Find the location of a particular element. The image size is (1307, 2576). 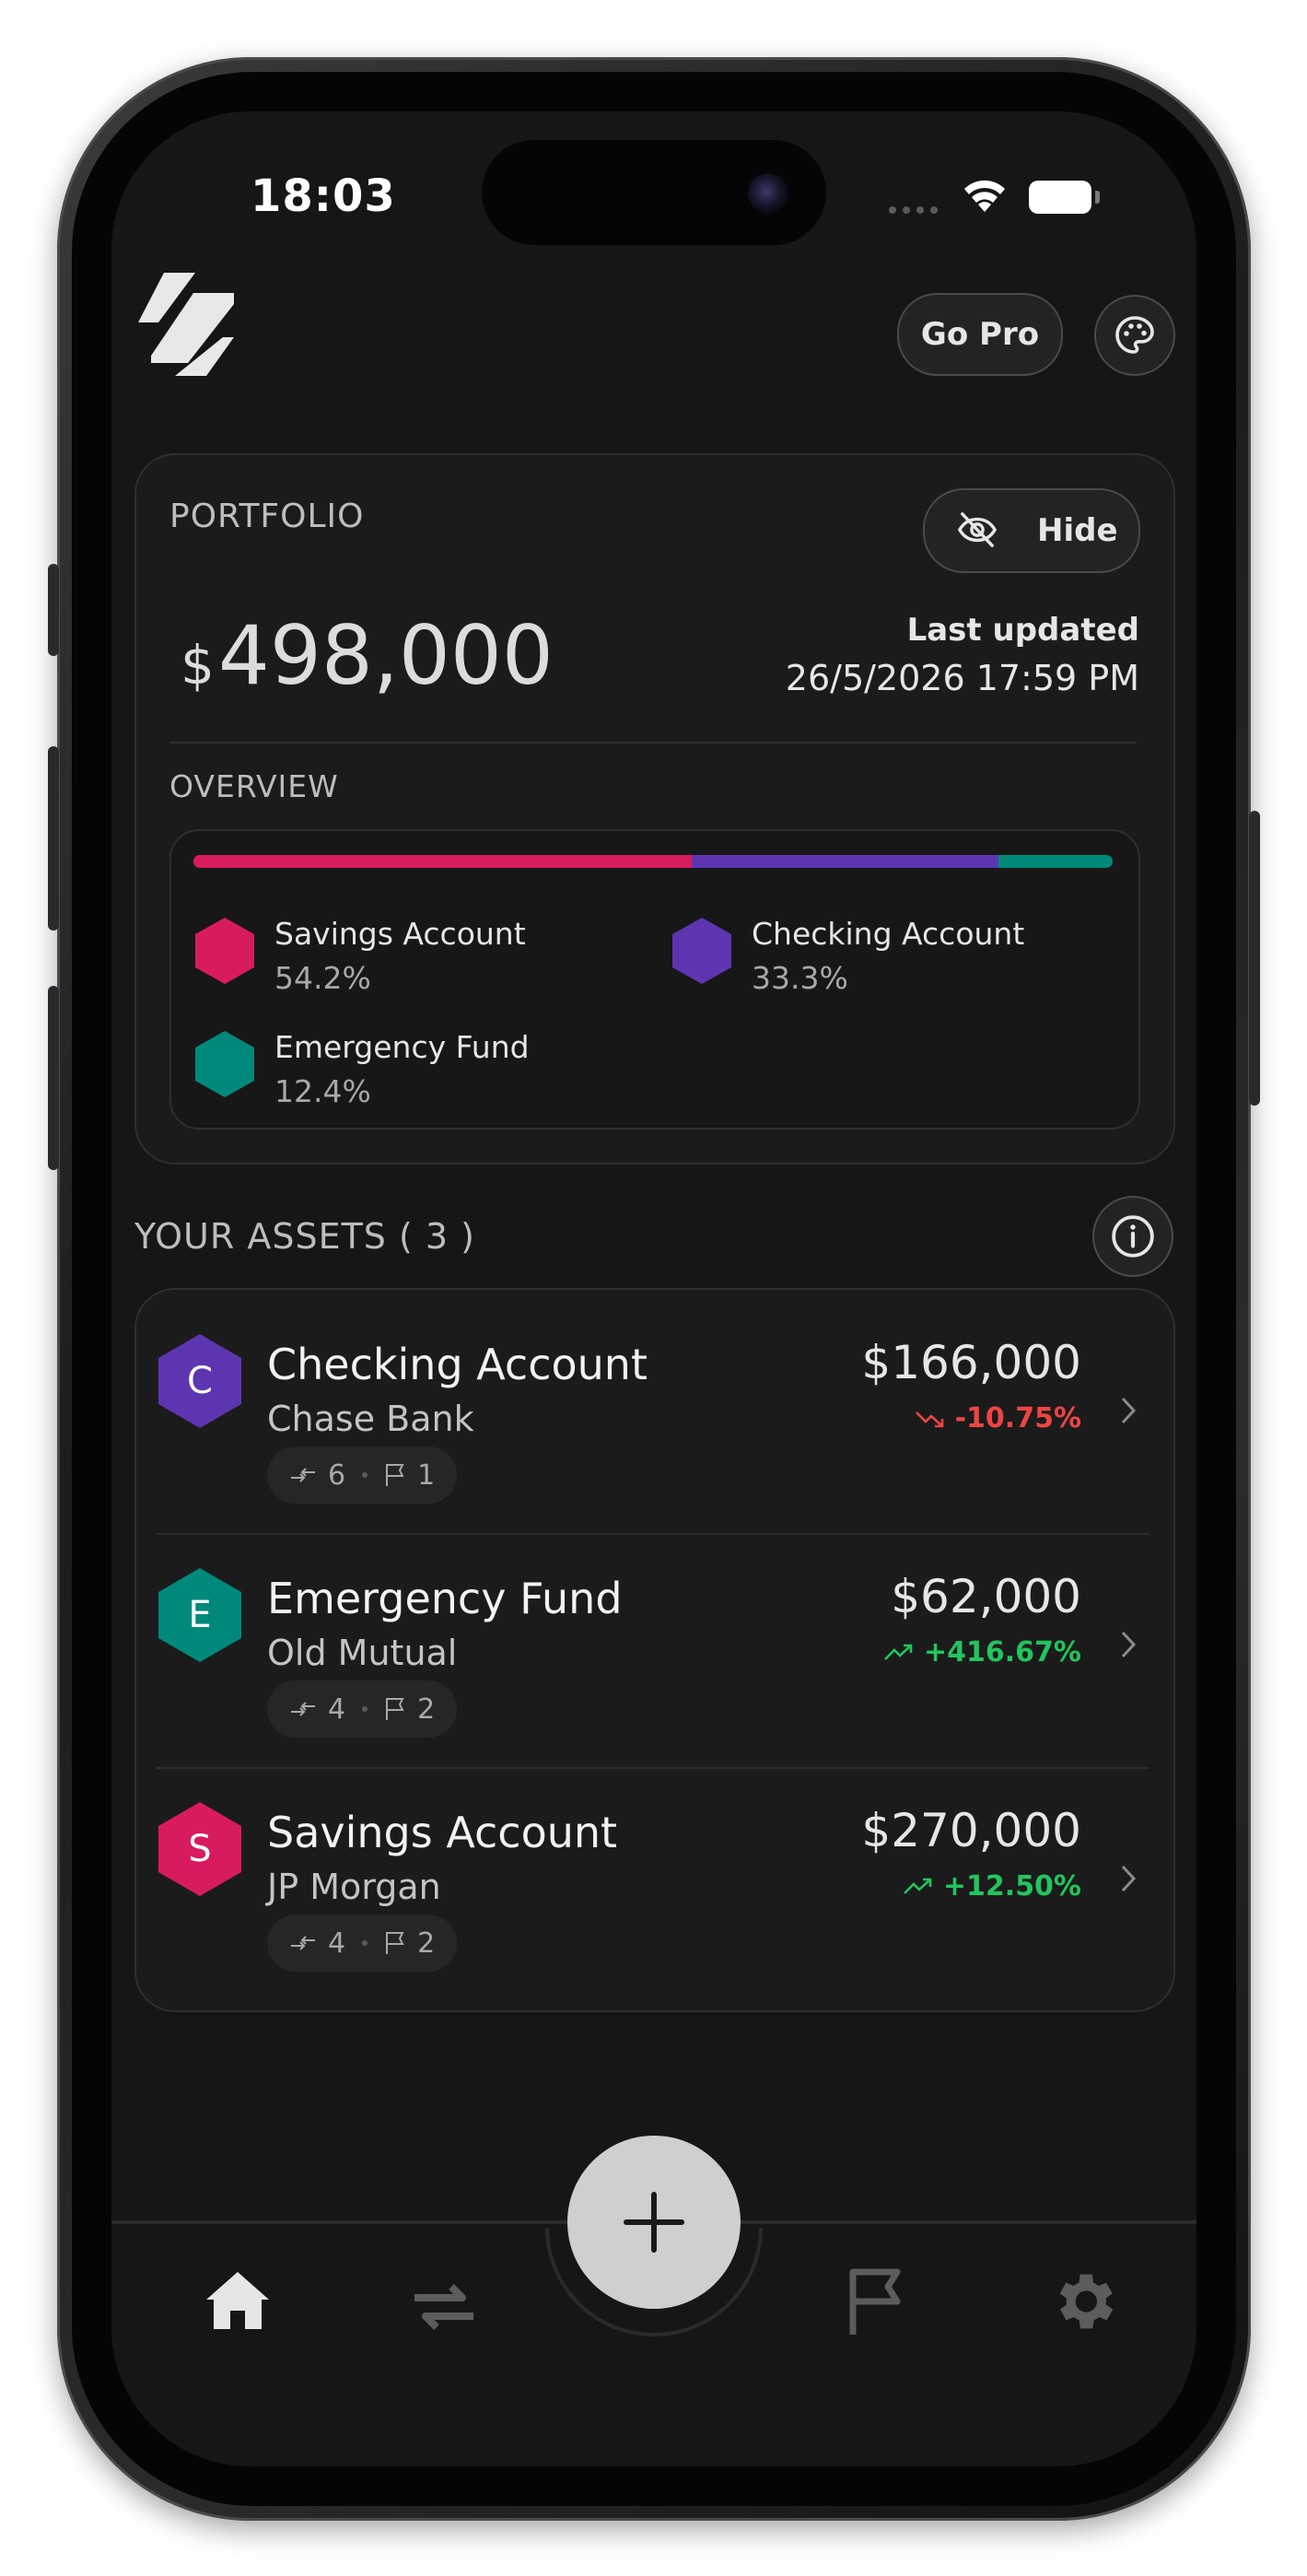

goals-count: 1 is located at coordinates (427, 1475).